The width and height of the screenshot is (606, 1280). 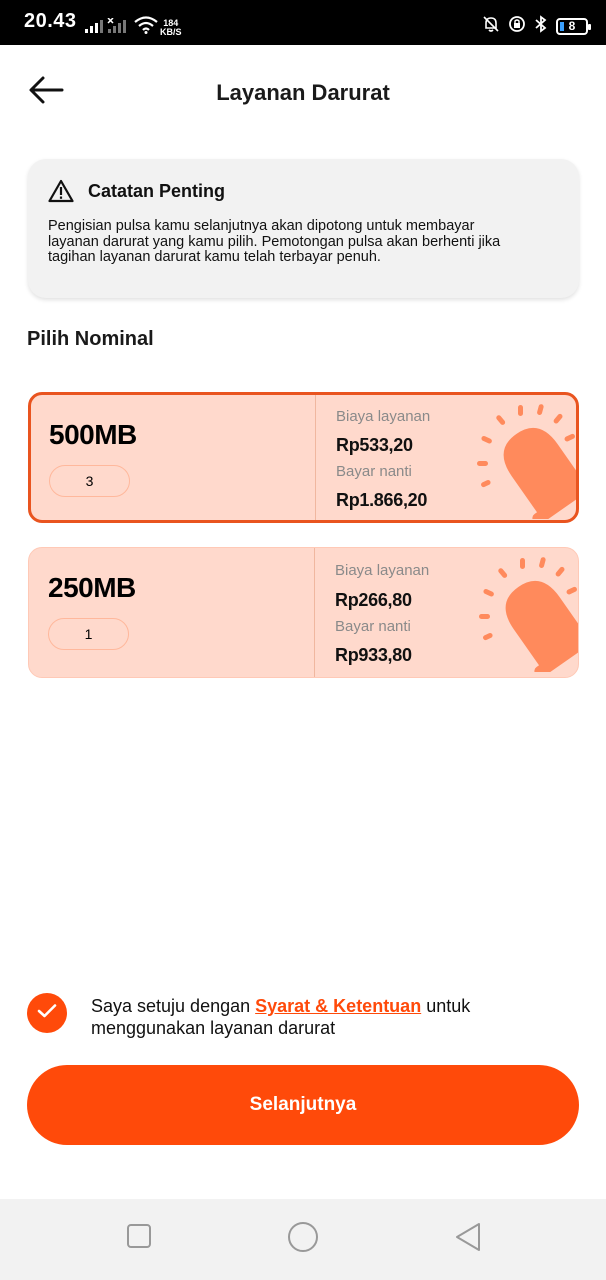 What do you see at coordinates (541, 26) in the screenshot?
I see `bluetooth-icon` at bounding box center [541, 26].